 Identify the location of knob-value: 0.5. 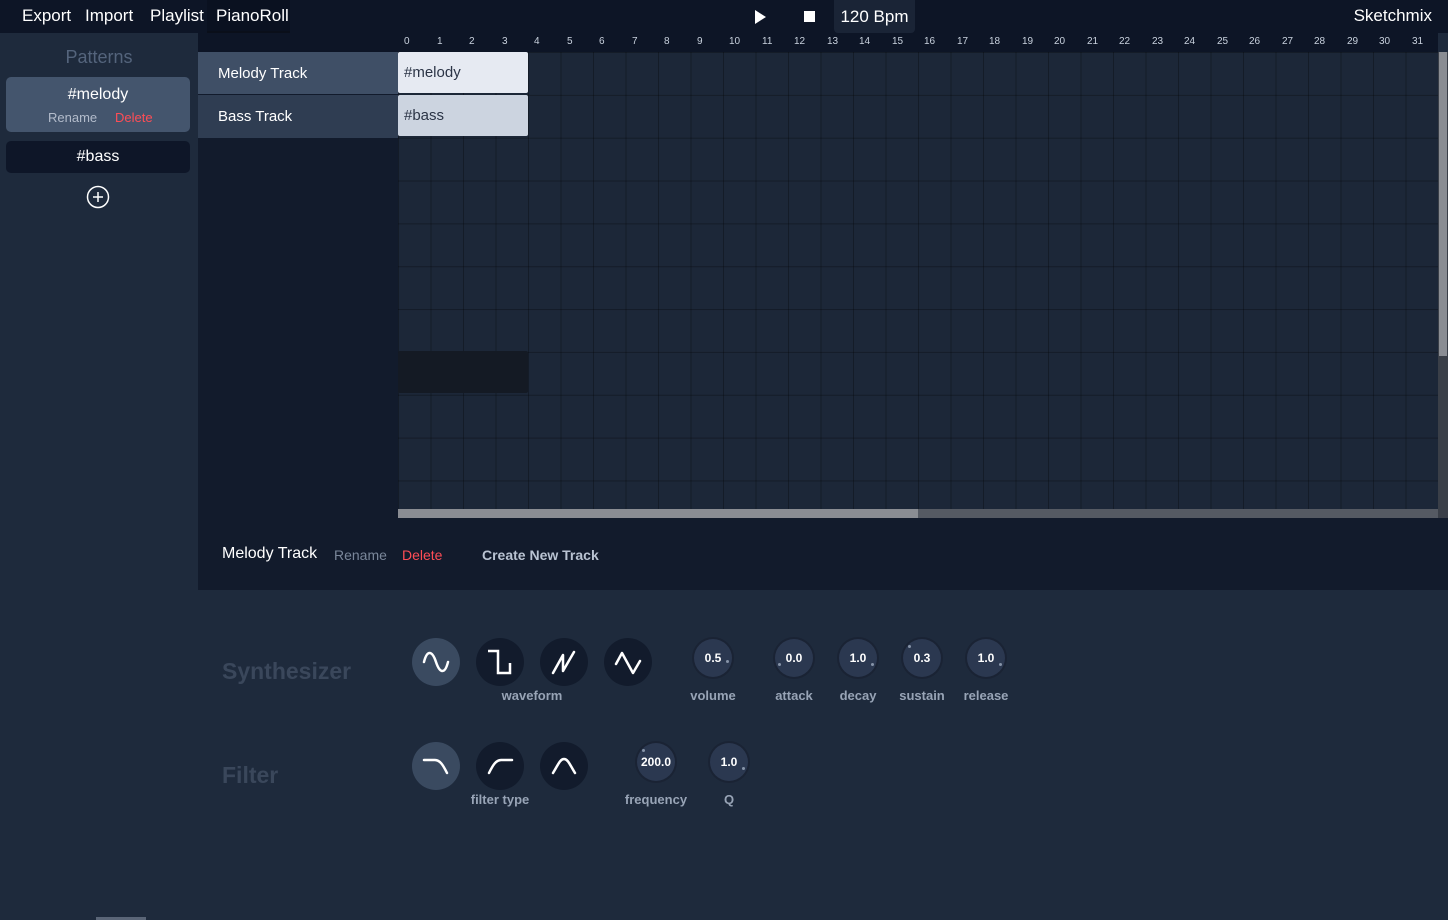
(713, 658).